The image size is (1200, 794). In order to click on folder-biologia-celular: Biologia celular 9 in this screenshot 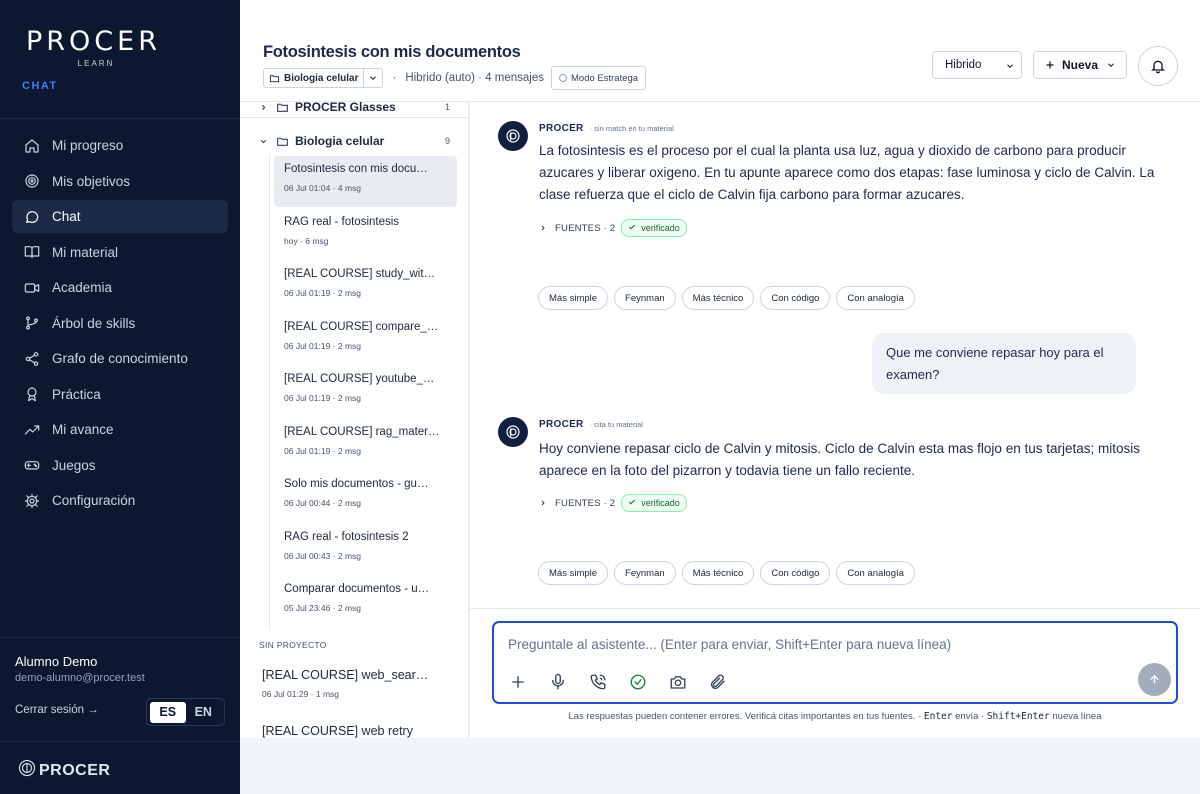, I will do `click(354, 141)`.